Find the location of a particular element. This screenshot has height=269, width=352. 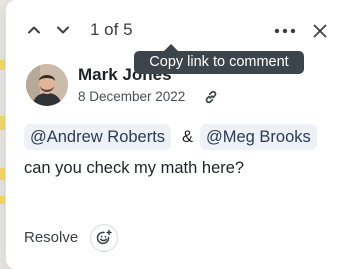

comment-counter: 1 of 5 is located at coordinates (111, 29).